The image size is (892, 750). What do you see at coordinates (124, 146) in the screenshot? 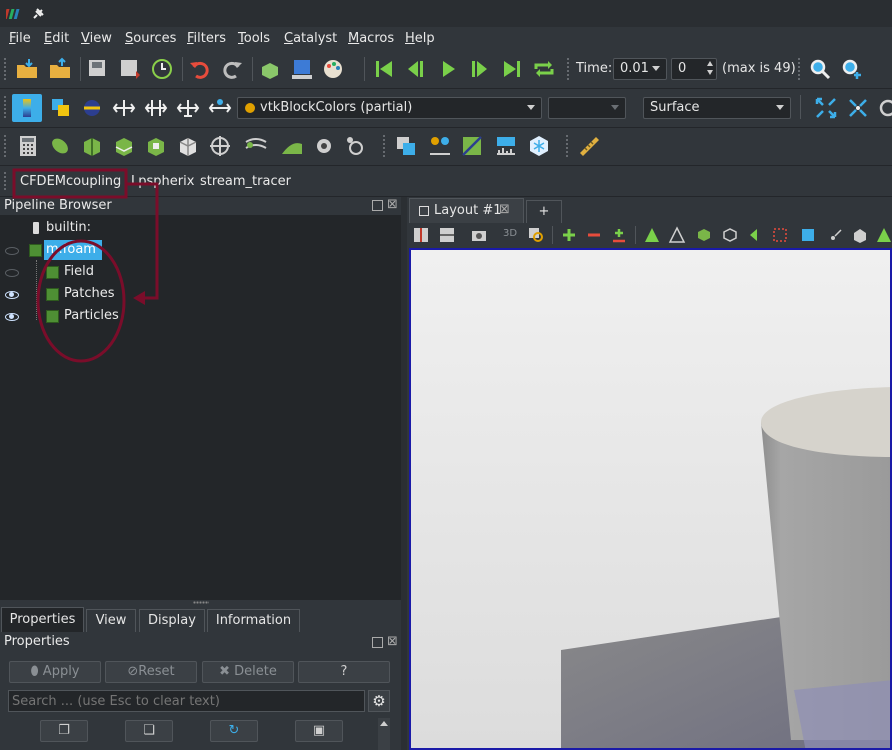
I see `slice-icon` at bounding box center [124, 146].